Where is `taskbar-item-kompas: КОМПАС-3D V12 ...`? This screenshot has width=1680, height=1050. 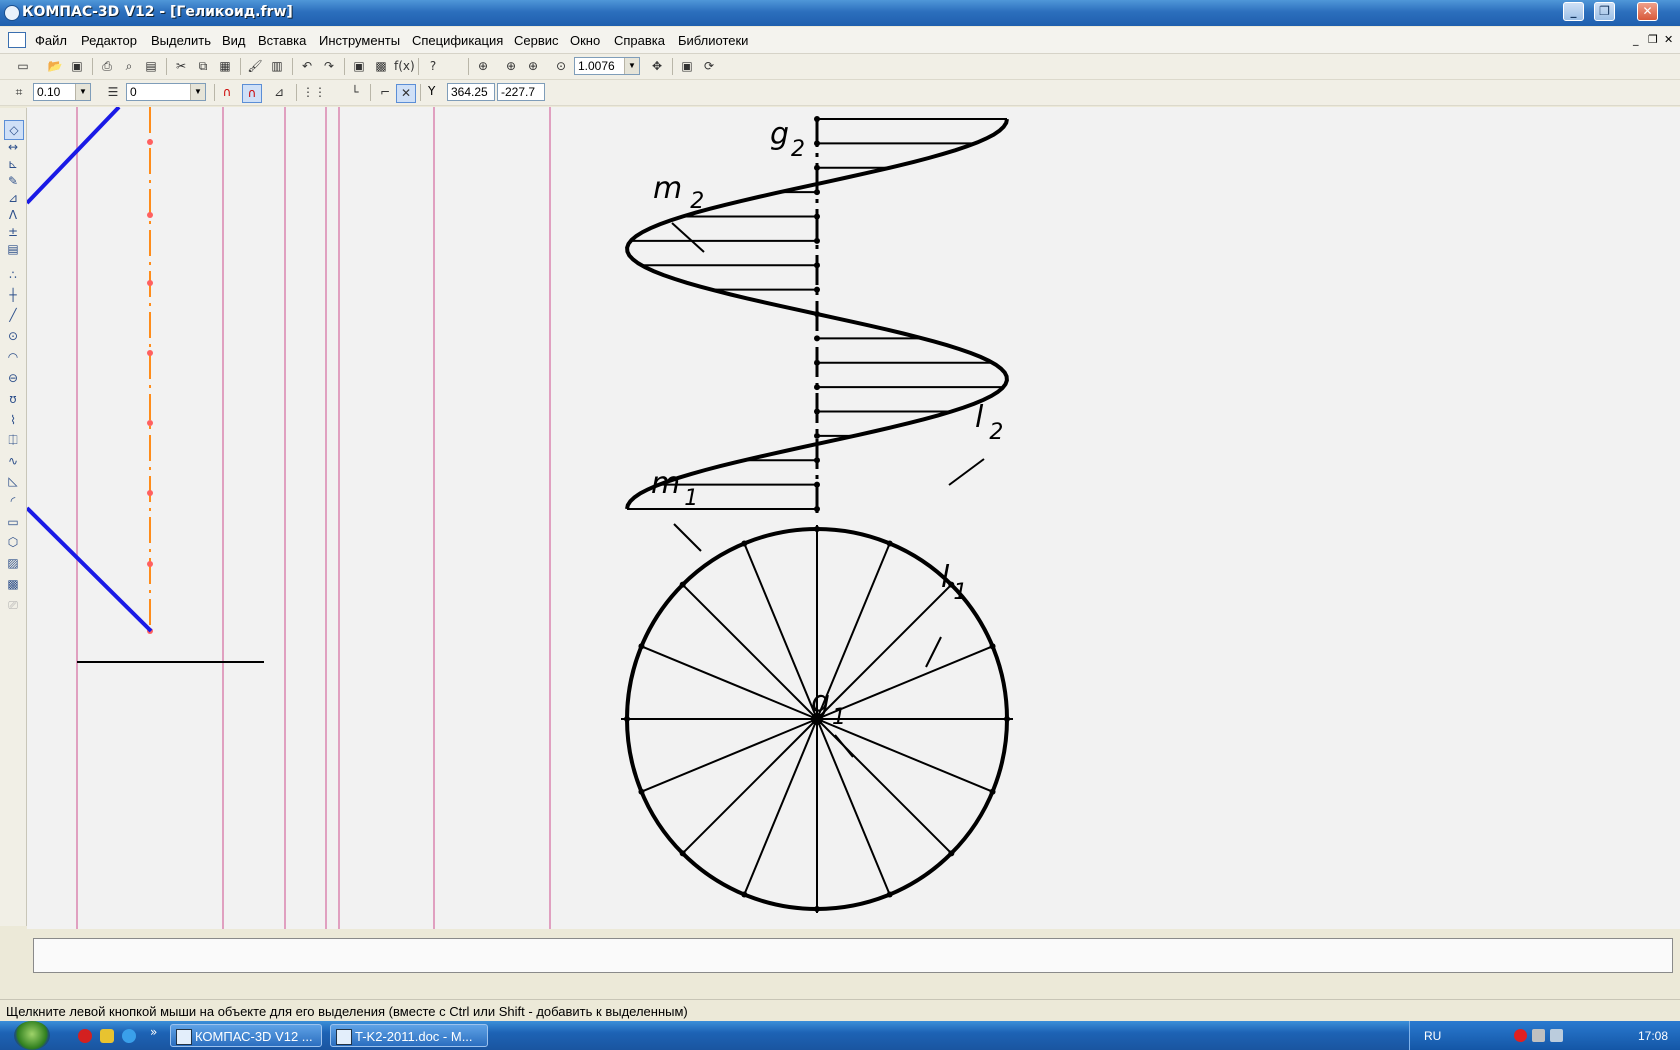
taskbar-item-kompas: КОМПАС-3D V12 ... is located at coordinates (246, 1035).